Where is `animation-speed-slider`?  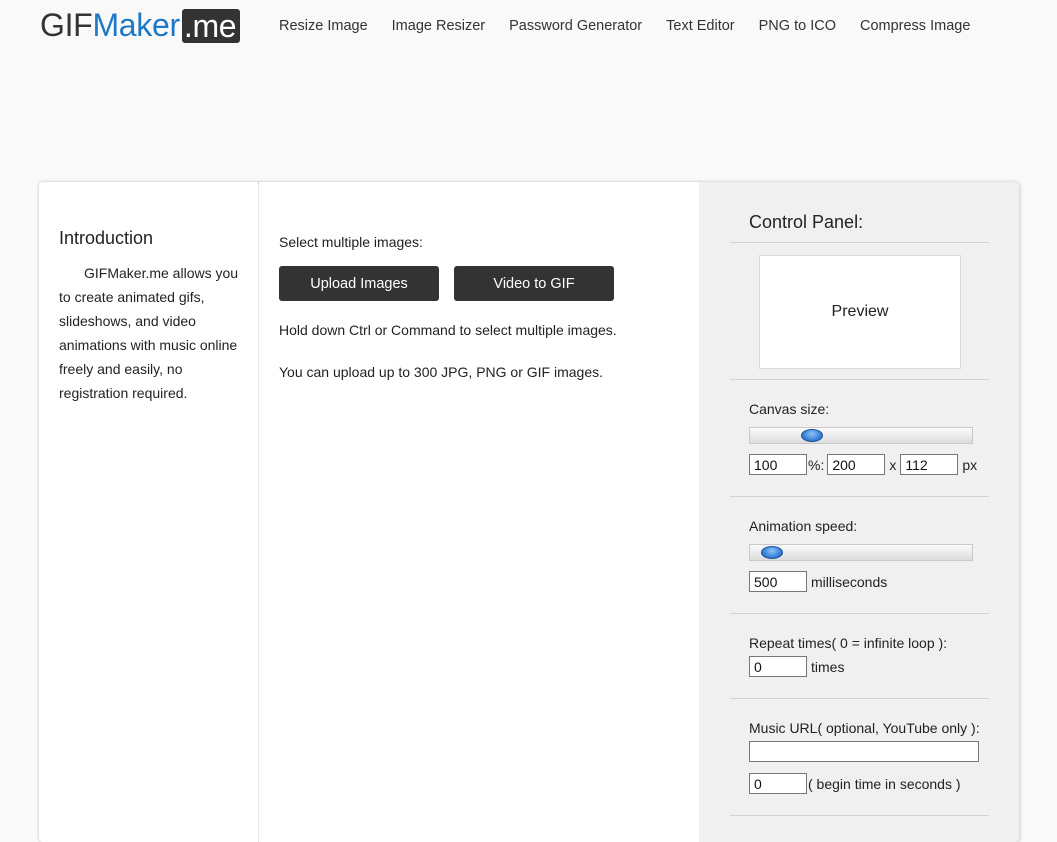 animation-speed-slider is located at coordinates (861, 552).